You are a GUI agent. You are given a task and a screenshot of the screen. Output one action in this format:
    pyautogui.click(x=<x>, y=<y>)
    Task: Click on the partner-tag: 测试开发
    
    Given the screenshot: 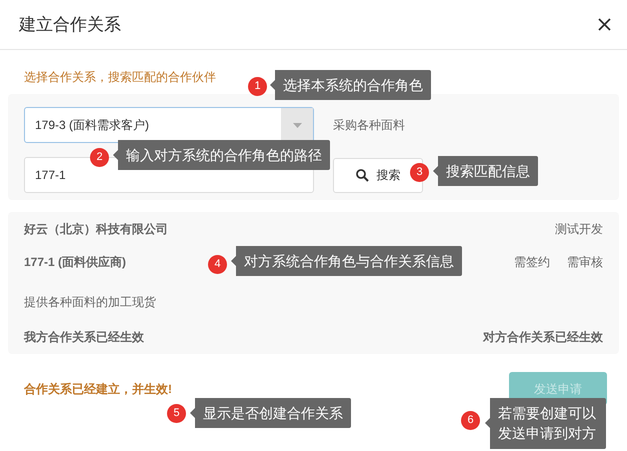 What is the action you would take?
    pyautogui.click(x=579, y=229)
    